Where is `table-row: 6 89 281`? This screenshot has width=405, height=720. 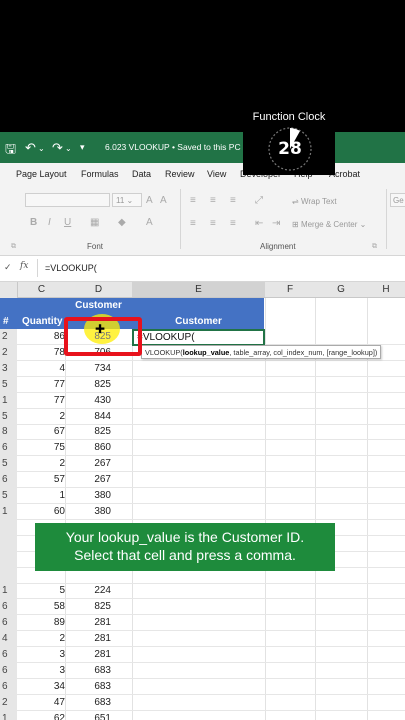
table-row: 6 89 281 is located at coordinates (202, 623).